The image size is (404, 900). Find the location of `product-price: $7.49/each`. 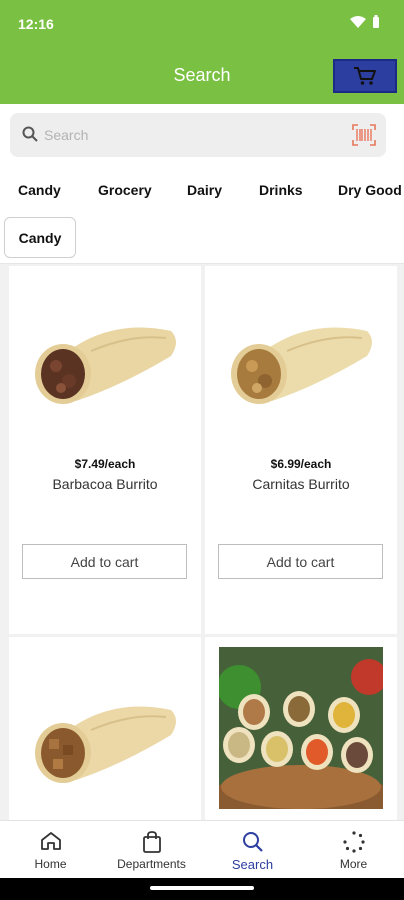

product-price: $7.49/each is located at coordinates (105, 464).